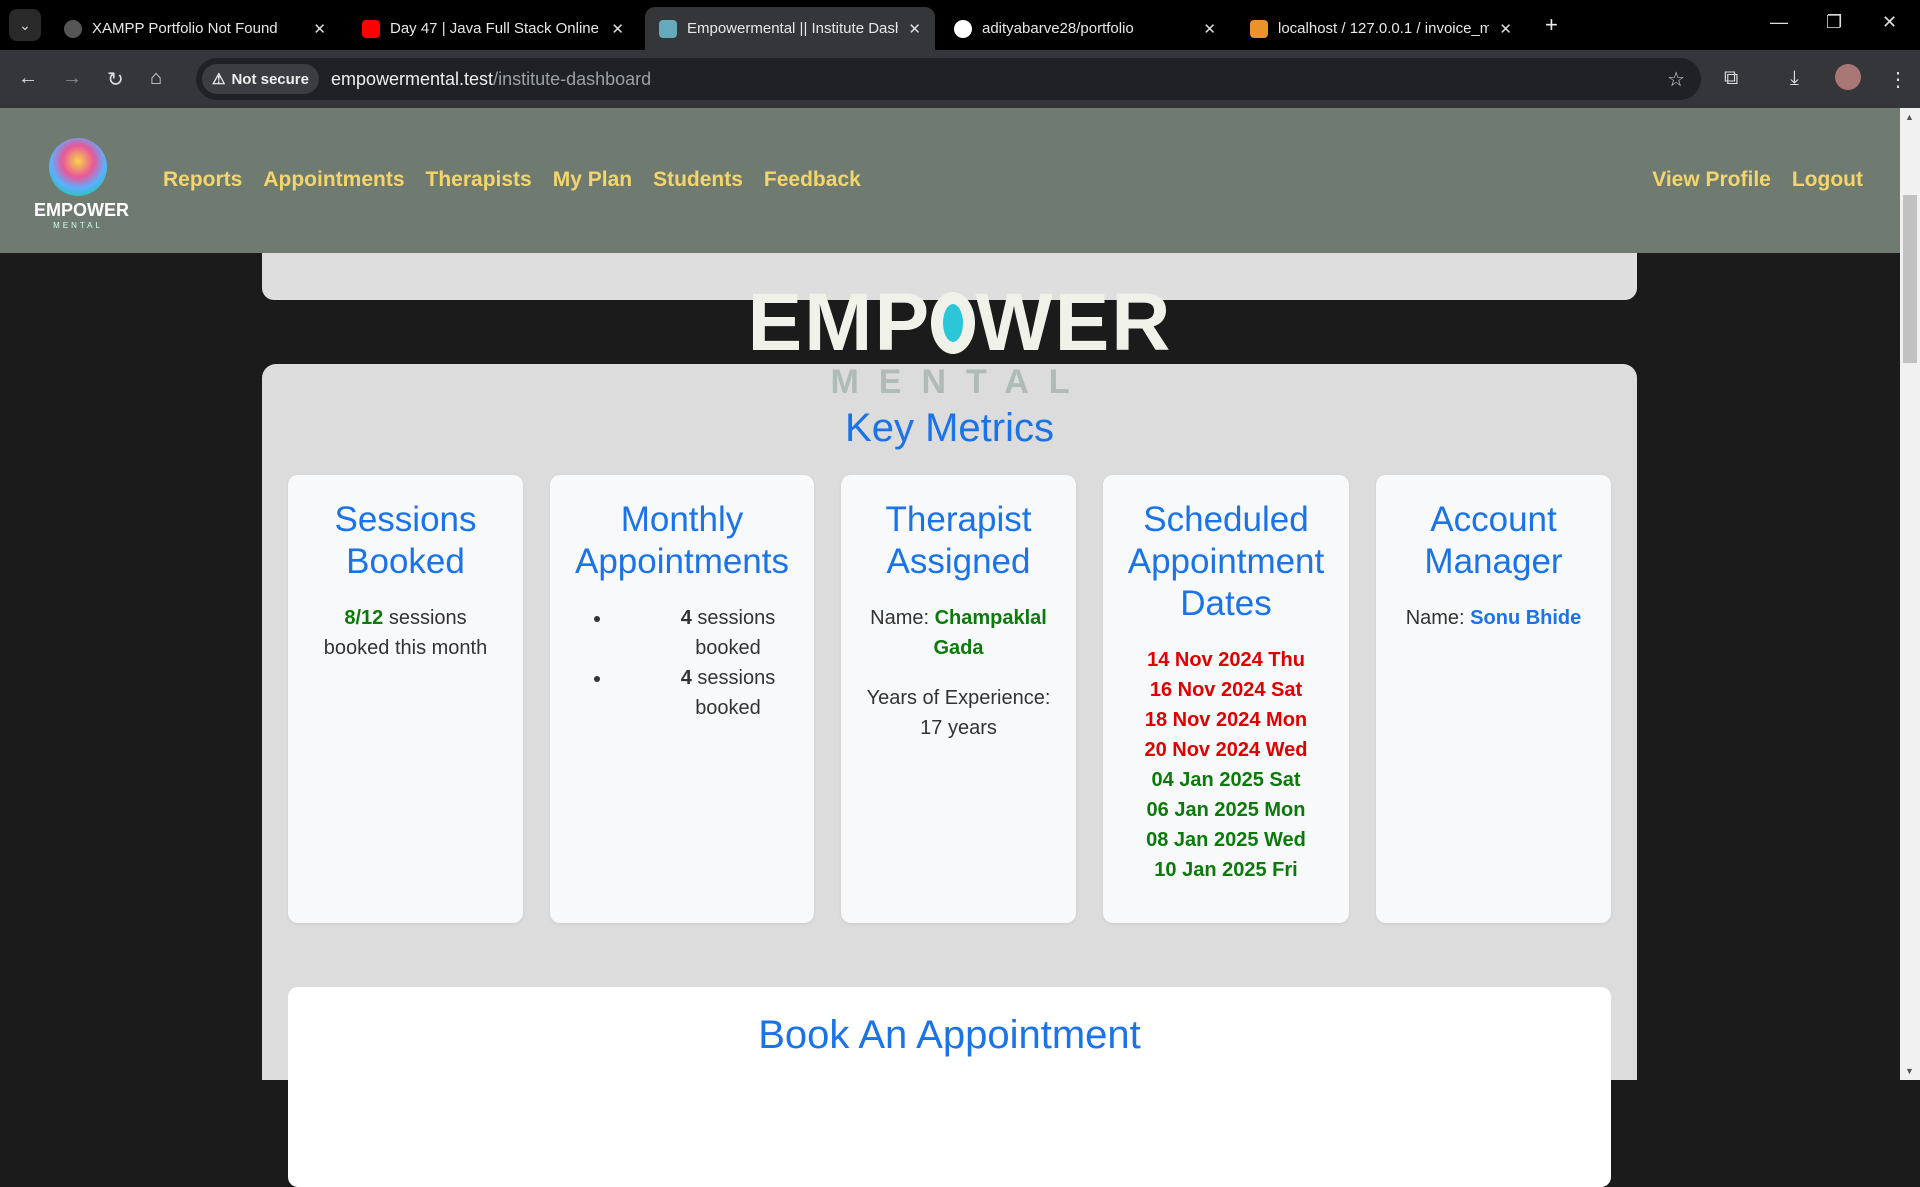 This screenshot has height=1187, width=1920. I want to click on download-icon: ⤓, so click(1794, 78).